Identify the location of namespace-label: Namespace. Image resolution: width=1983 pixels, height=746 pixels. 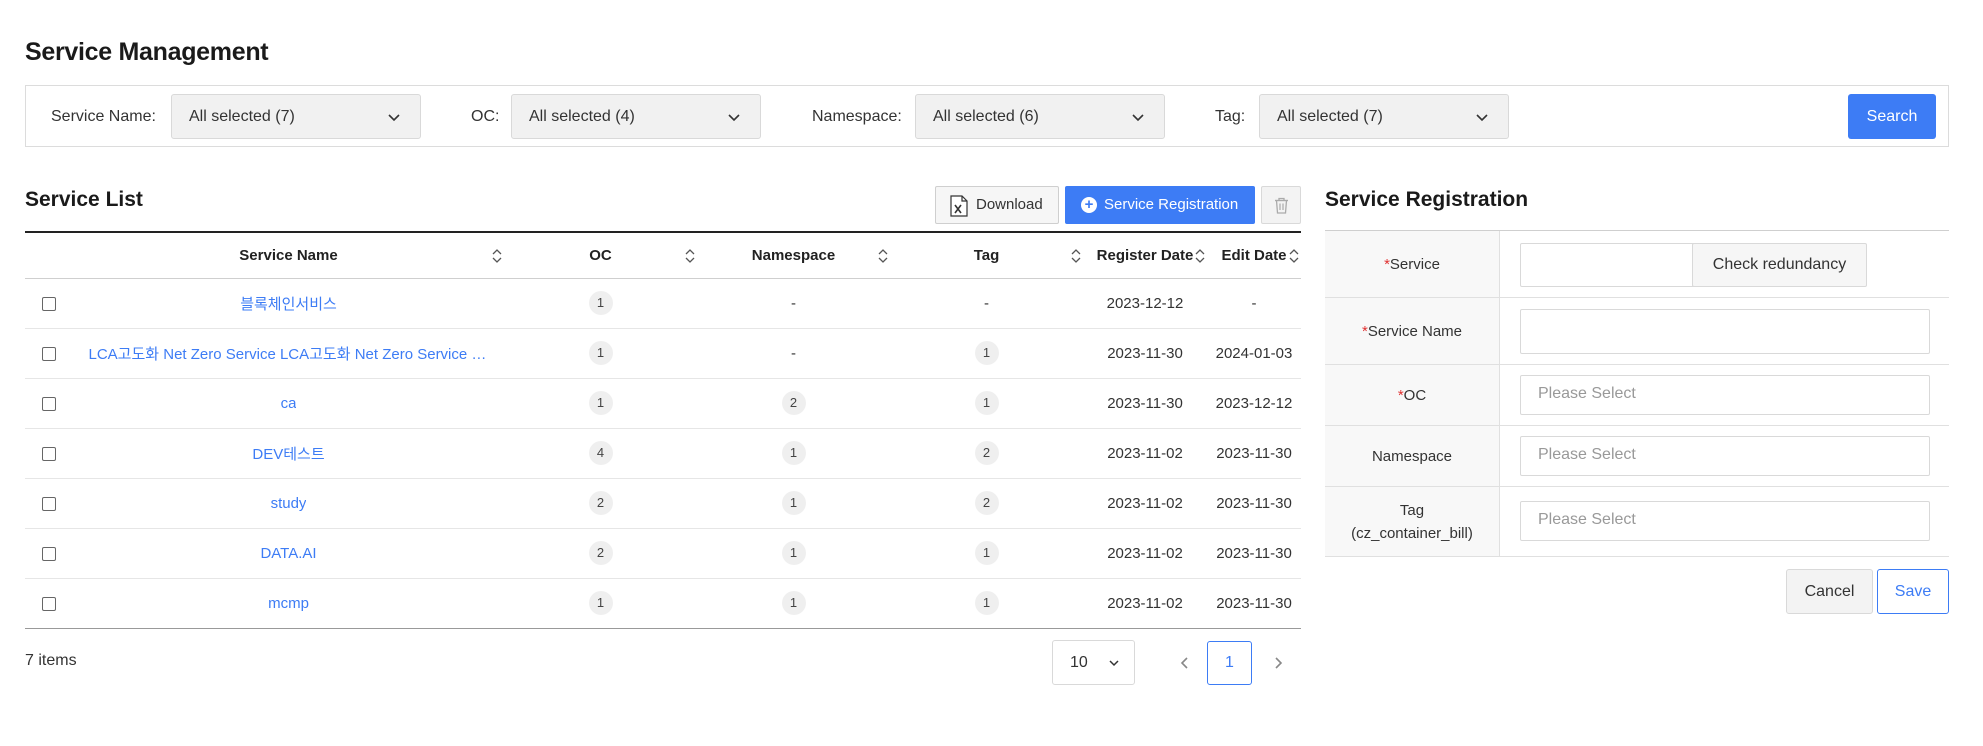
(1412, 456).